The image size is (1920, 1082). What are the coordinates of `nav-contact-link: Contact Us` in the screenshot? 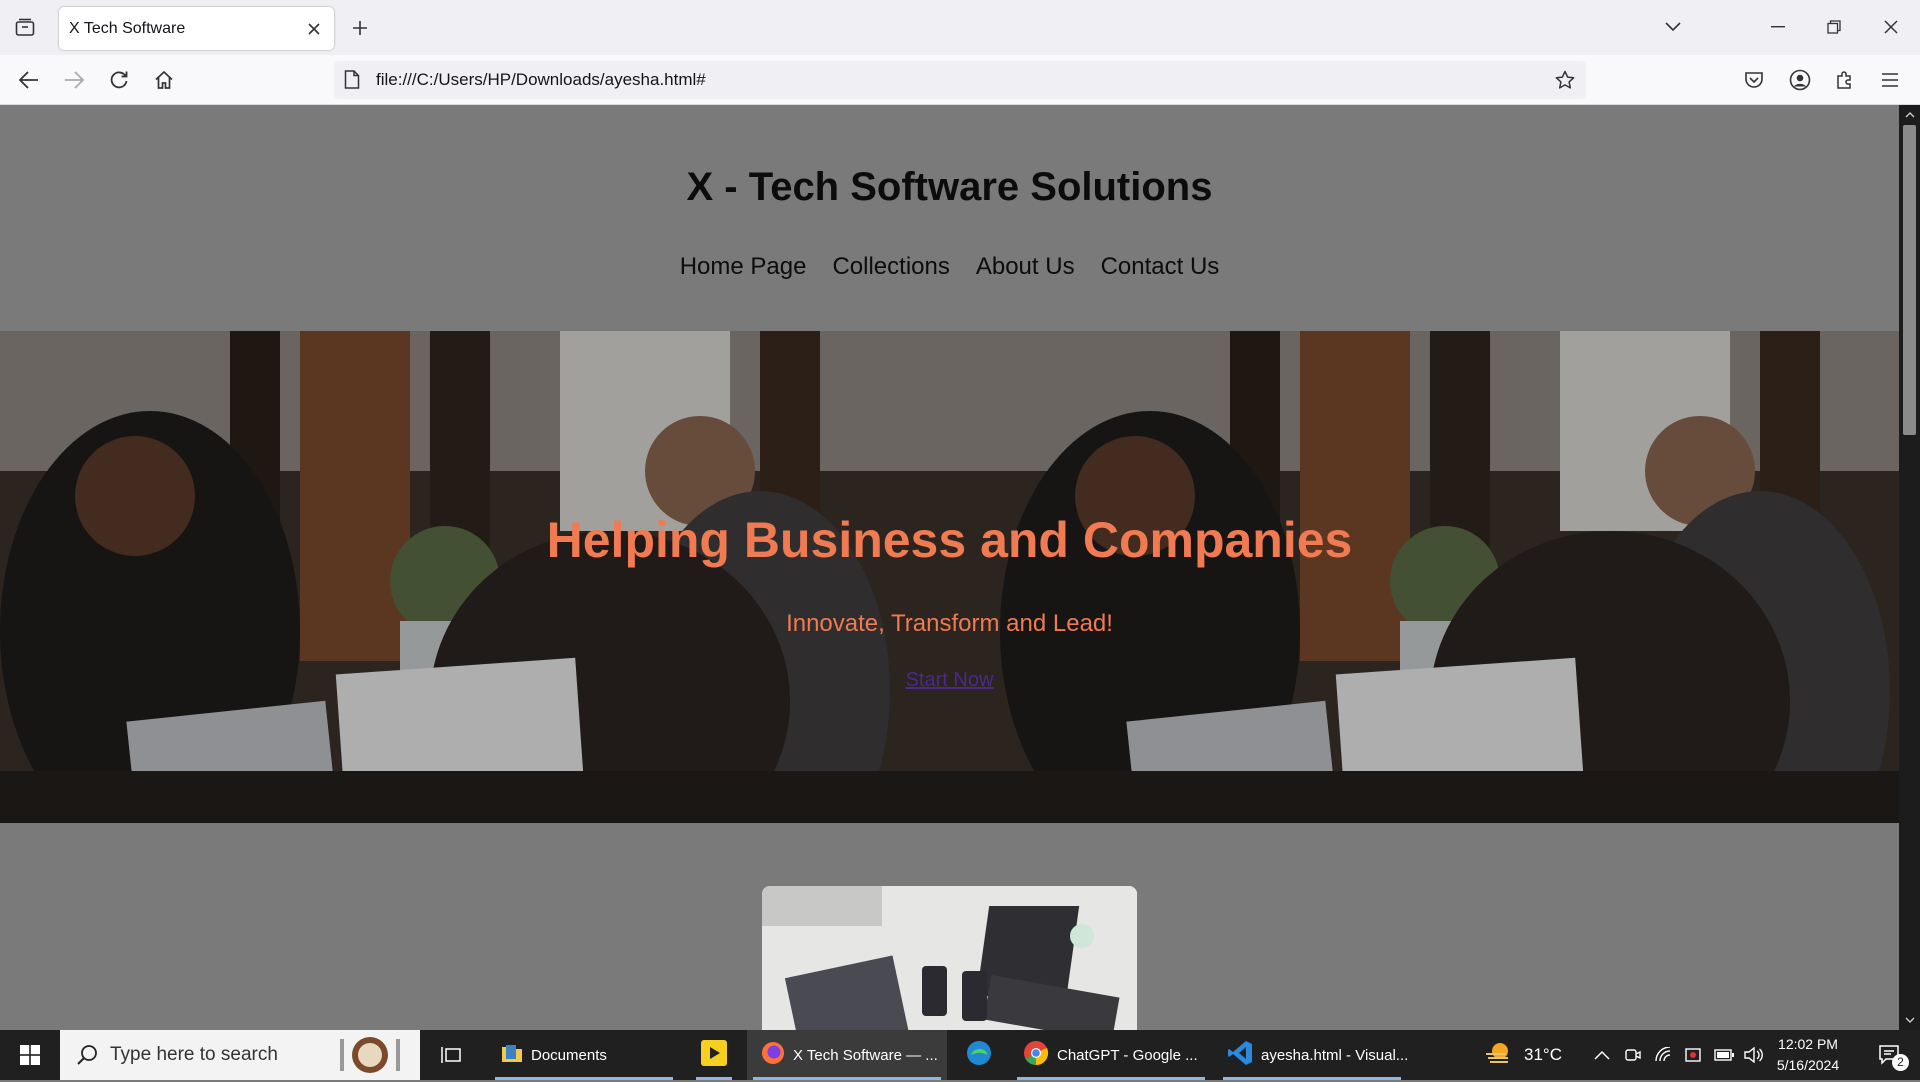 It's located at (1160, 267).